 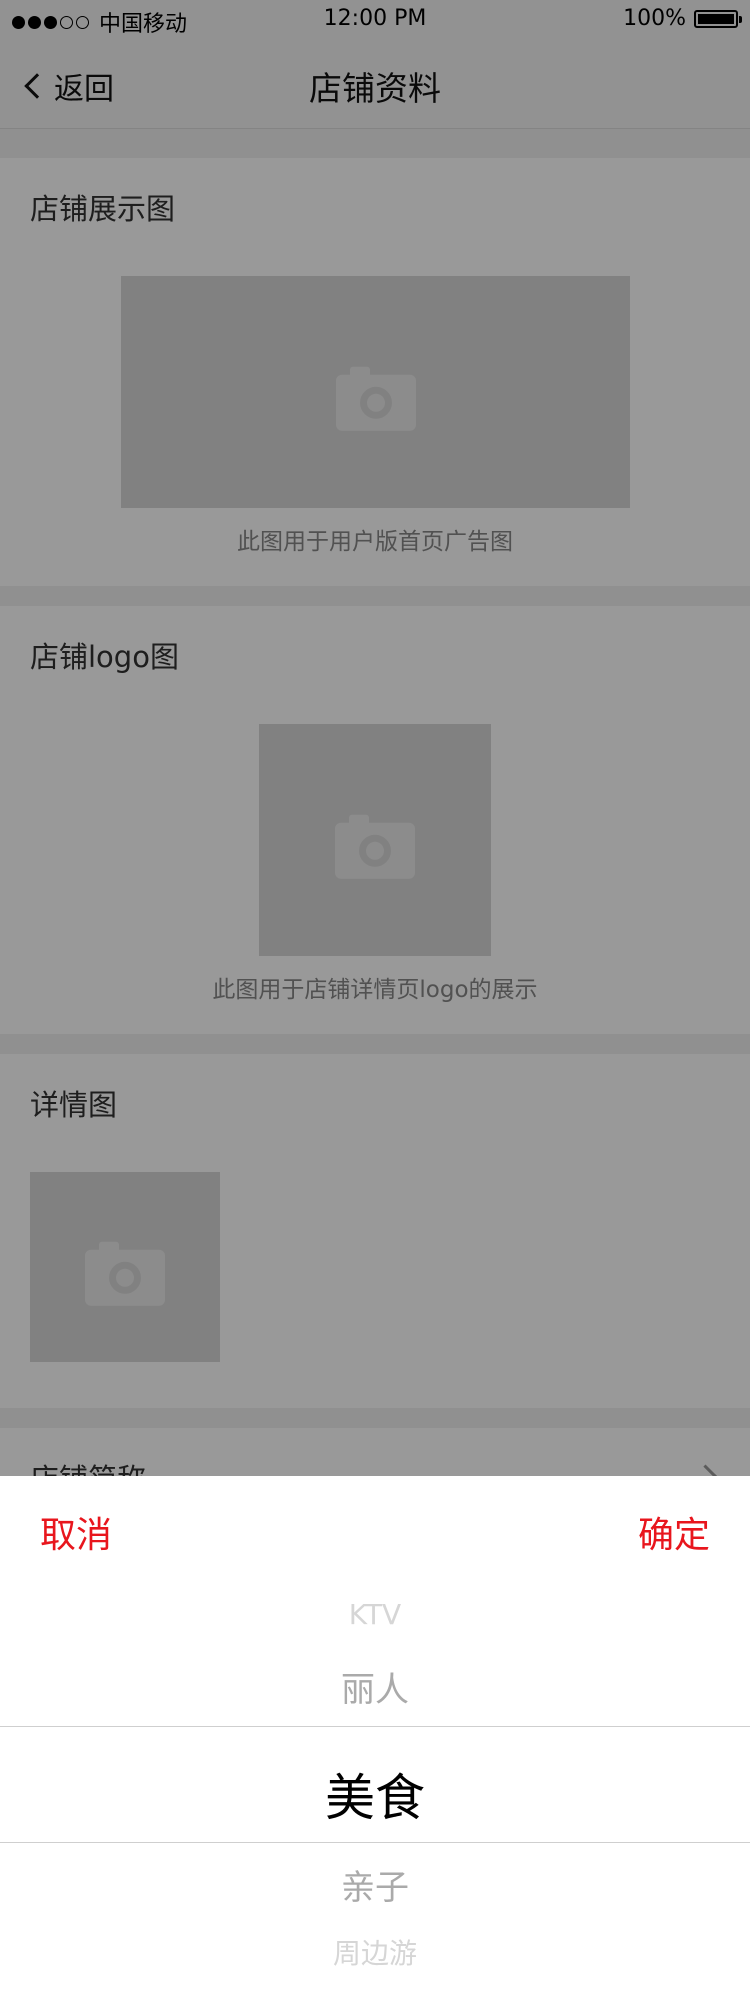 What do you see at coordinates (674, 1532) in the screenshot?
I see `confirm-button: 确定` at bounding box center [674, 1532].